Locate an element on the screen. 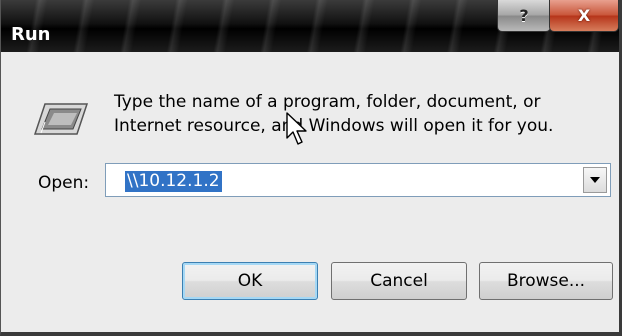 This screenshot has height=336, width=622. open-input-value: \\10.12.1.2 is located at coordinates (173, 181).